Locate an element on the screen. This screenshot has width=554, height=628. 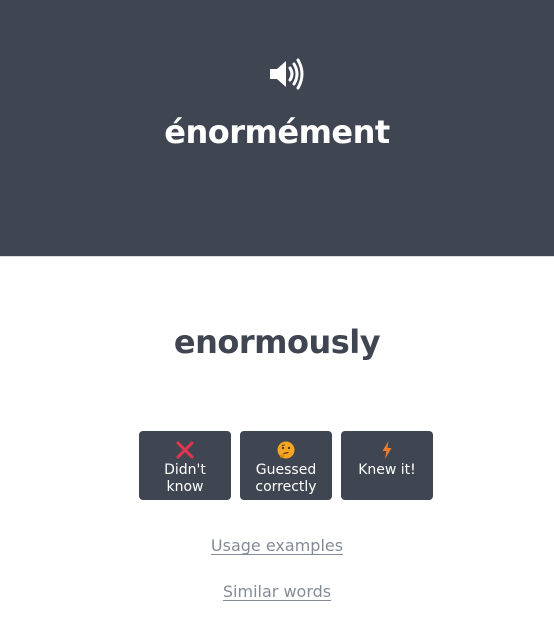
card-divider is located at coordinates (277, 256).